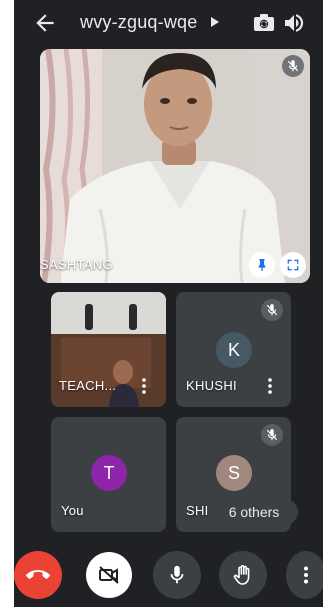 The height and width of the screenshot is (607, 328). Describe the element at coordinates (211, 385) in the screenshot. I see `participant-name: KHUSHI` at that location.